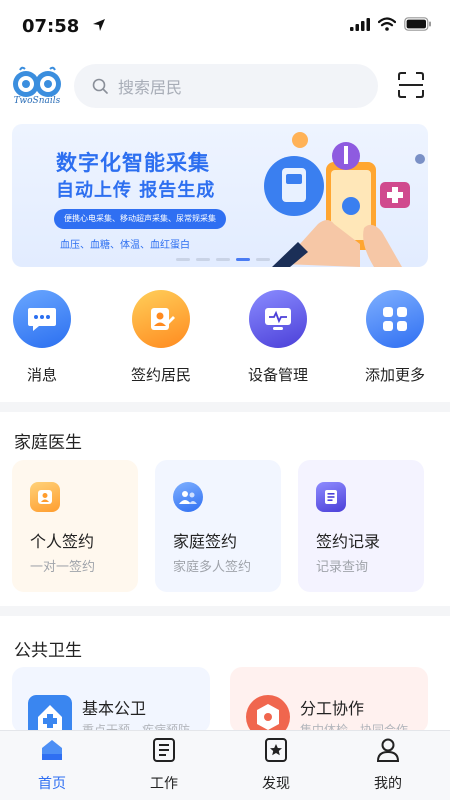 This screenshot has width=450, height=800. I want to click on signal-icon, so click(360, 24).